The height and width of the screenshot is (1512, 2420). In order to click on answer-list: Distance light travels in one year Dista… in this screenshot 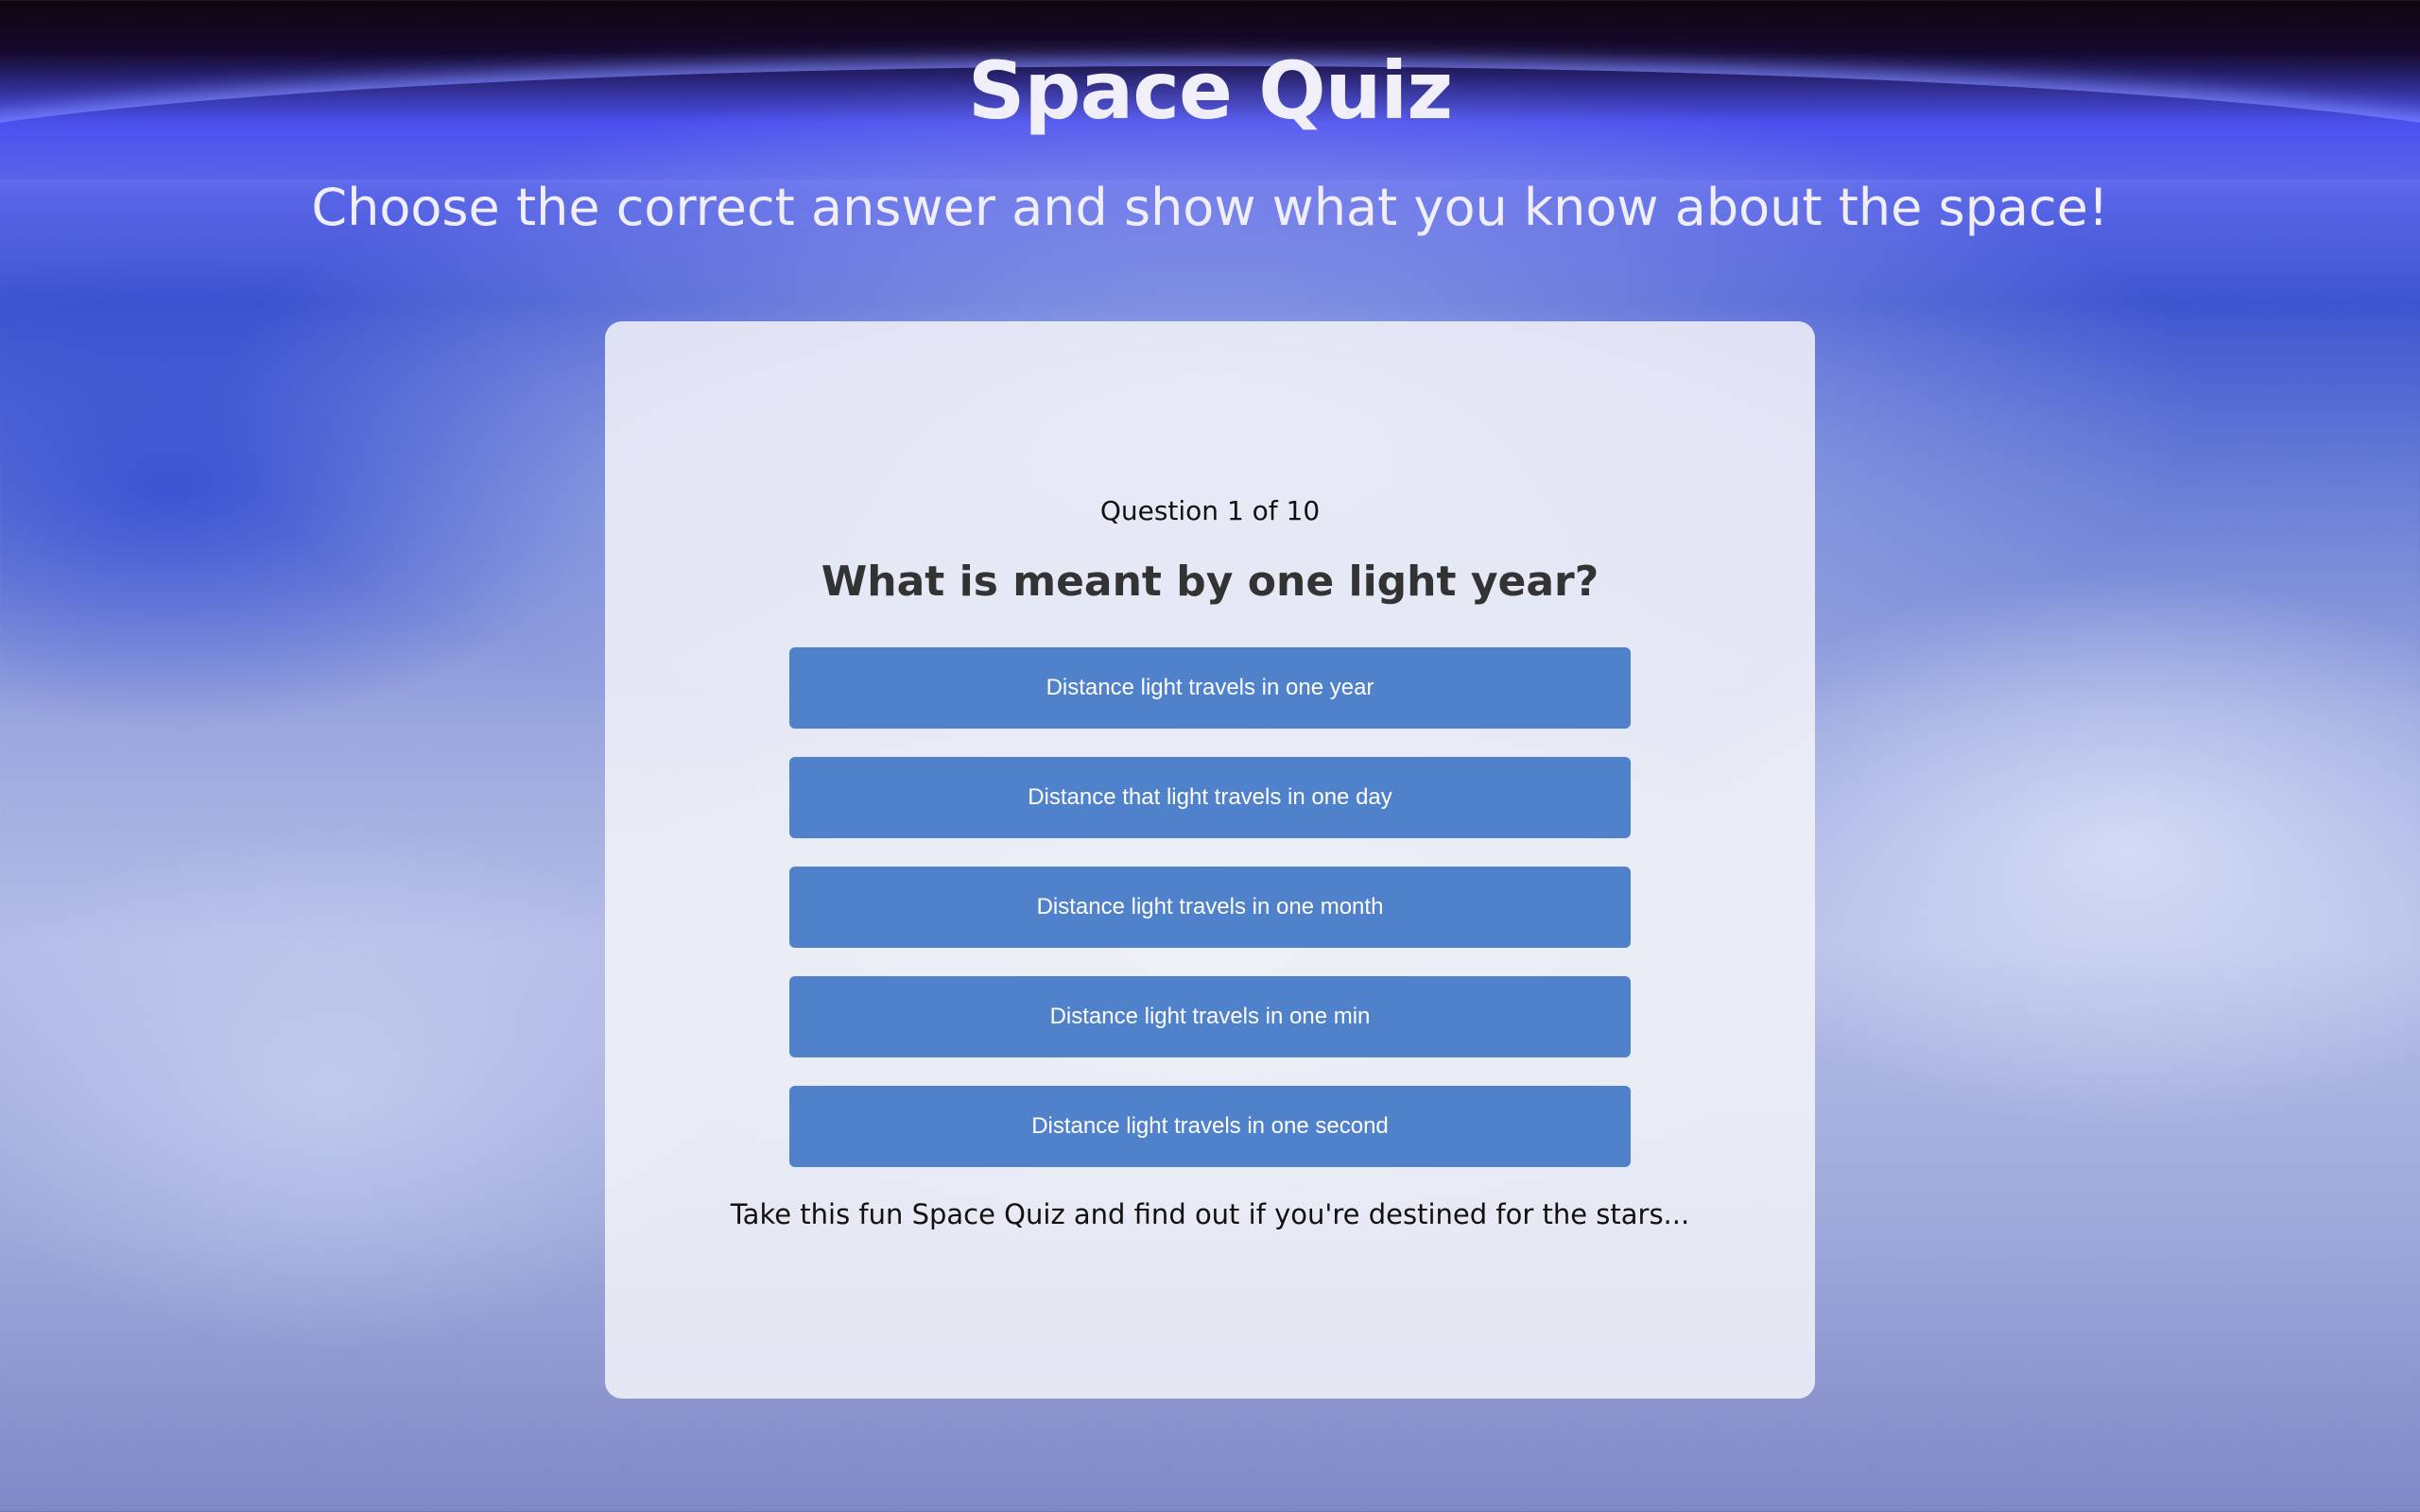, I will do `click(1210, 921)`.